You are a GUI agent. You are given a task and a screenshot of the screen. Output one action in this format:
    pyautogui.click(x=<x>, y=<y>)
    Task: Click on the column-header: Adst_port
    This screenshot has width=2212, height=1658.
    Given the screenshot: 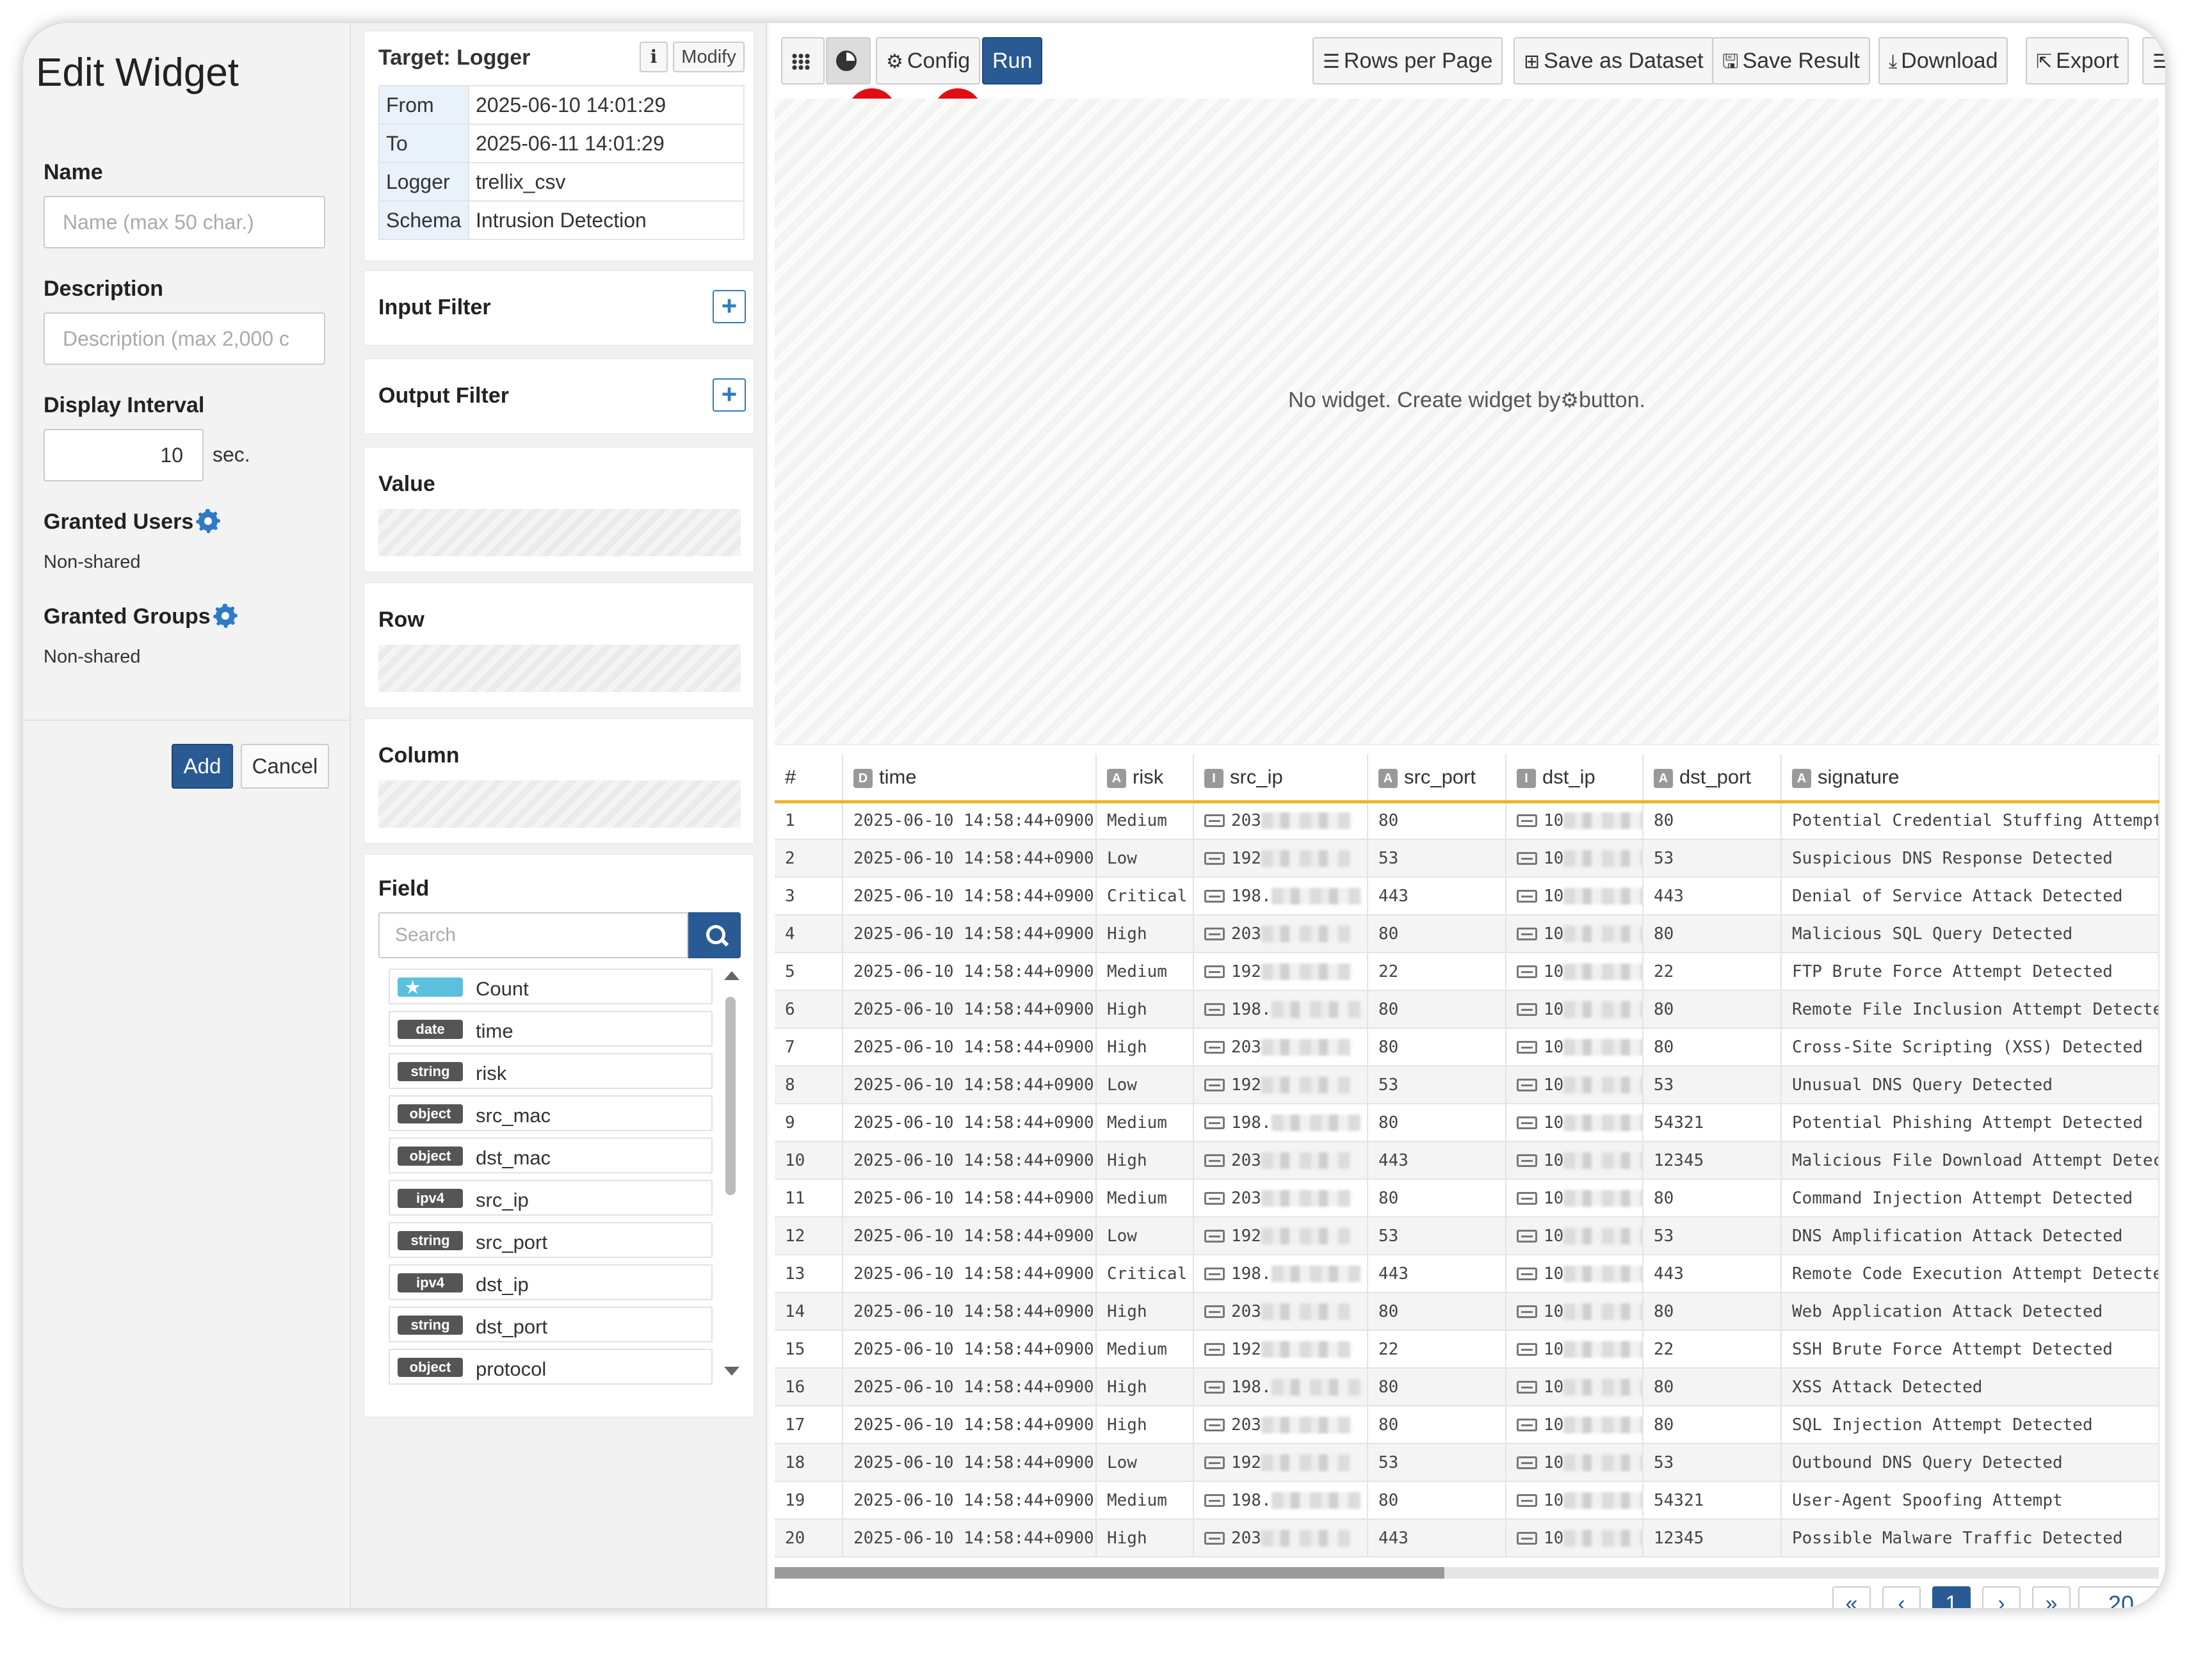 What is the action you would take?
    pyautogui.click(x=1712, y=778)
    